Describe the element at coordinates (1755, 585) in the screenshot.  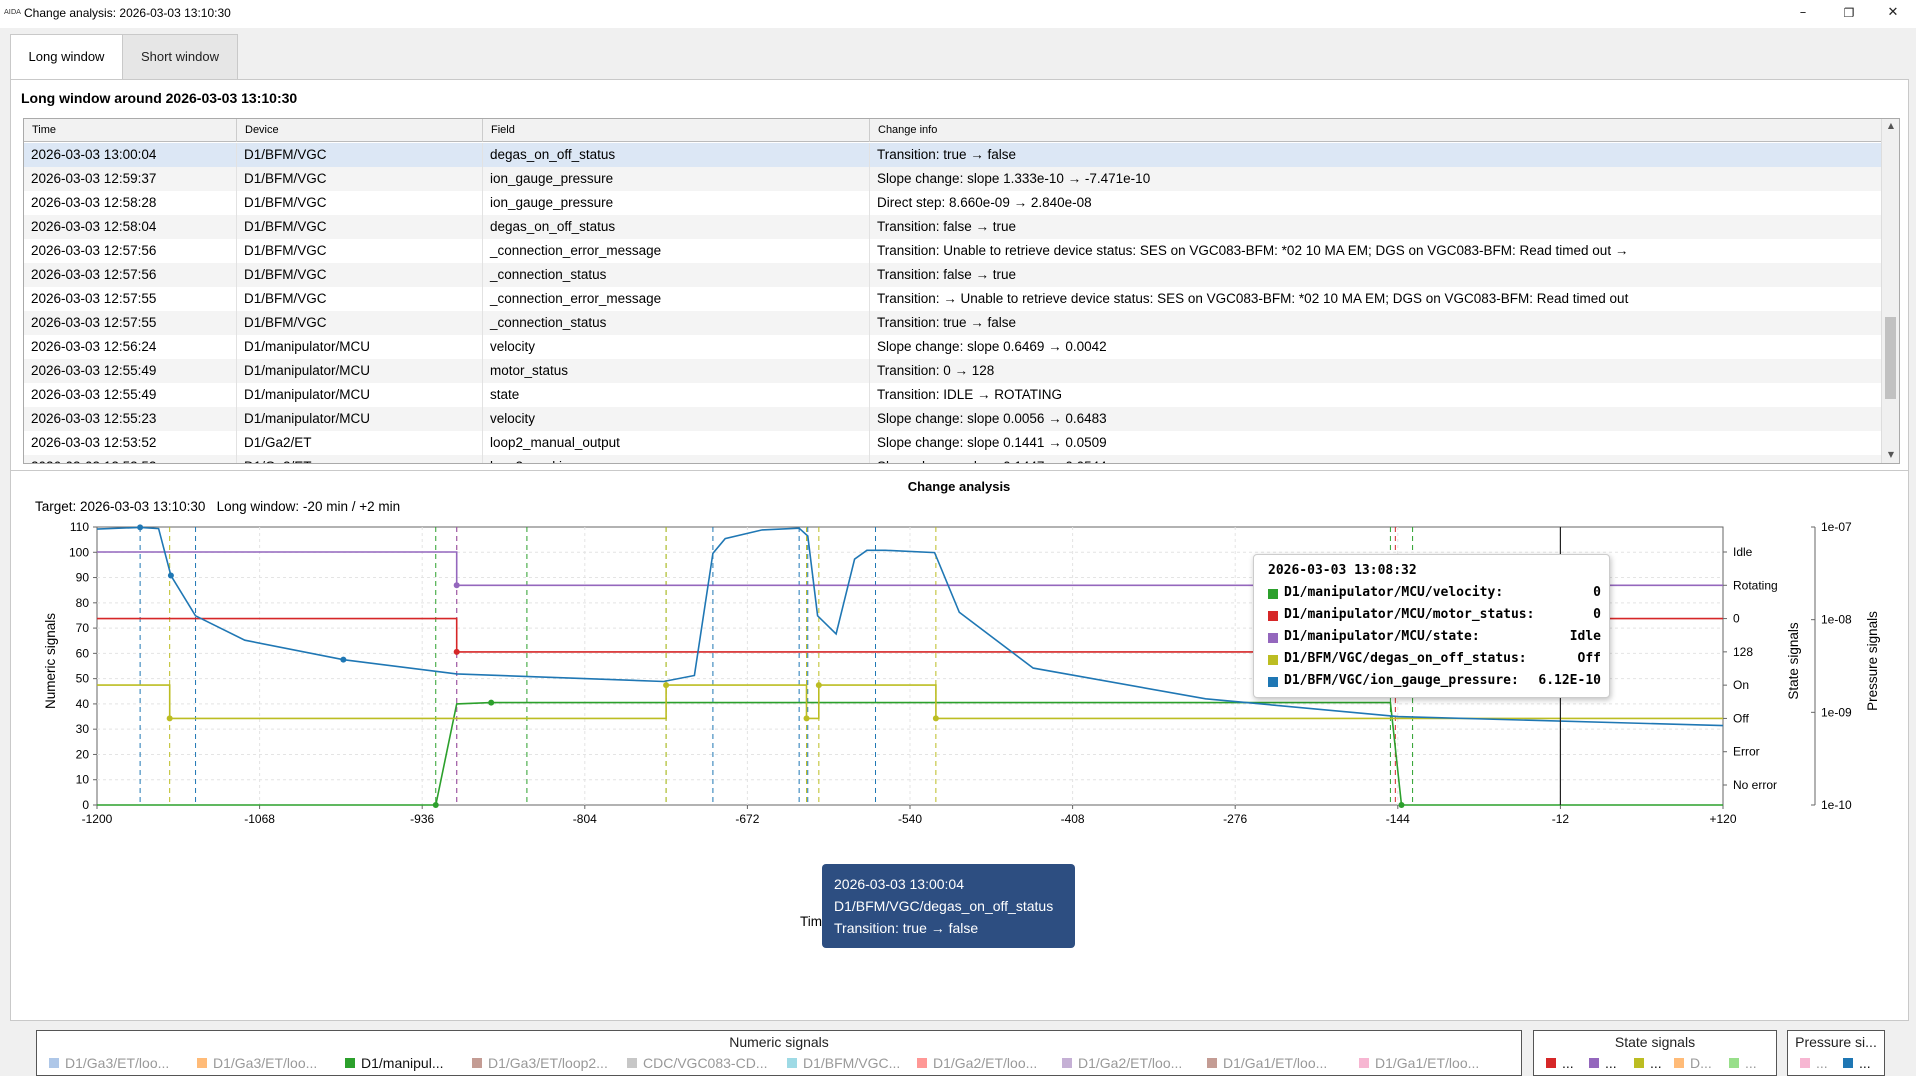
I see `state-tick-label: Rotating` at that location.